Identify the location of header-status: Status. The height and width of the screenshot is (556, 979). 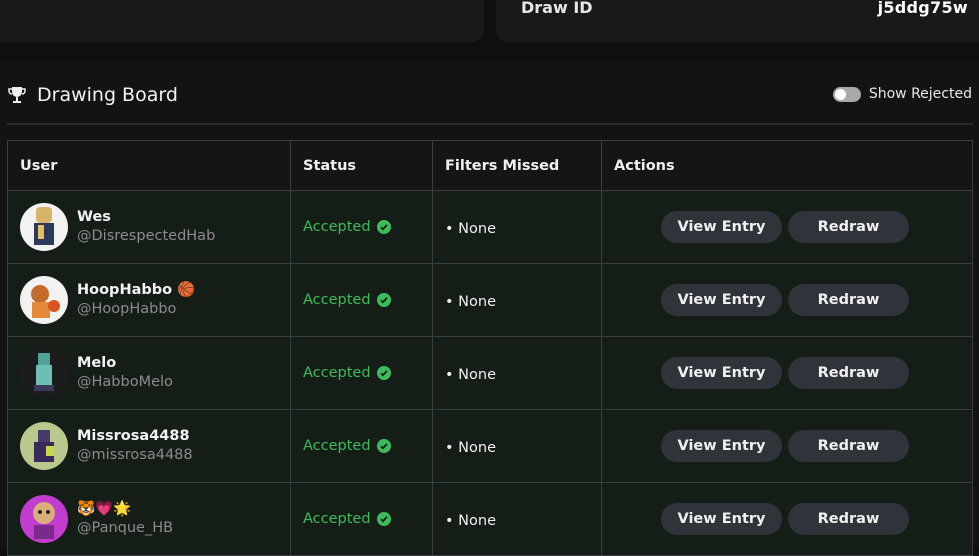
(361, 165).